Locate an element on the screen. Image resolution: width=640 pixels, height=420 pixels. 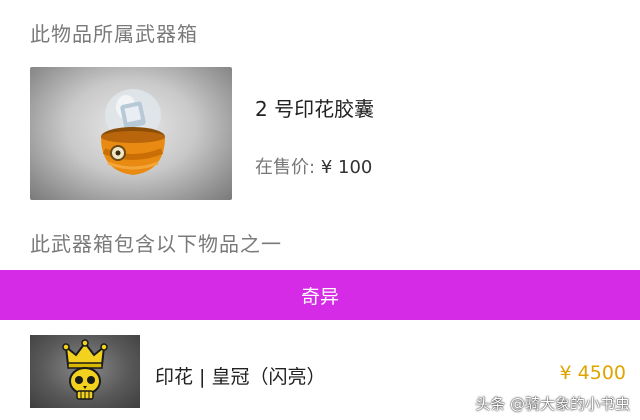
rarity-header: 奇异 is located at coordinates (320, 295).